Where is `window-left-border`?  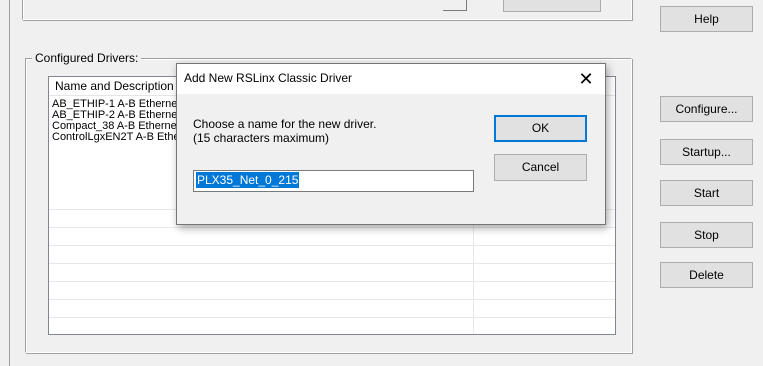 window-left-border is located at coordinates (9, 183).